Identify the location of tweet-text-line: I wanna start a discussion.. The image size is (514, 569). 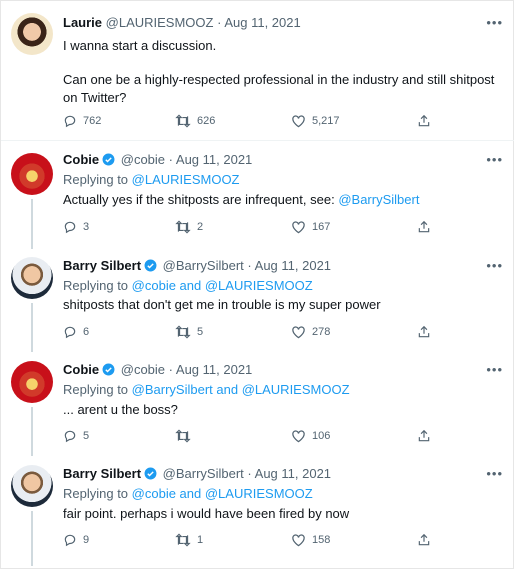
(140, 45).